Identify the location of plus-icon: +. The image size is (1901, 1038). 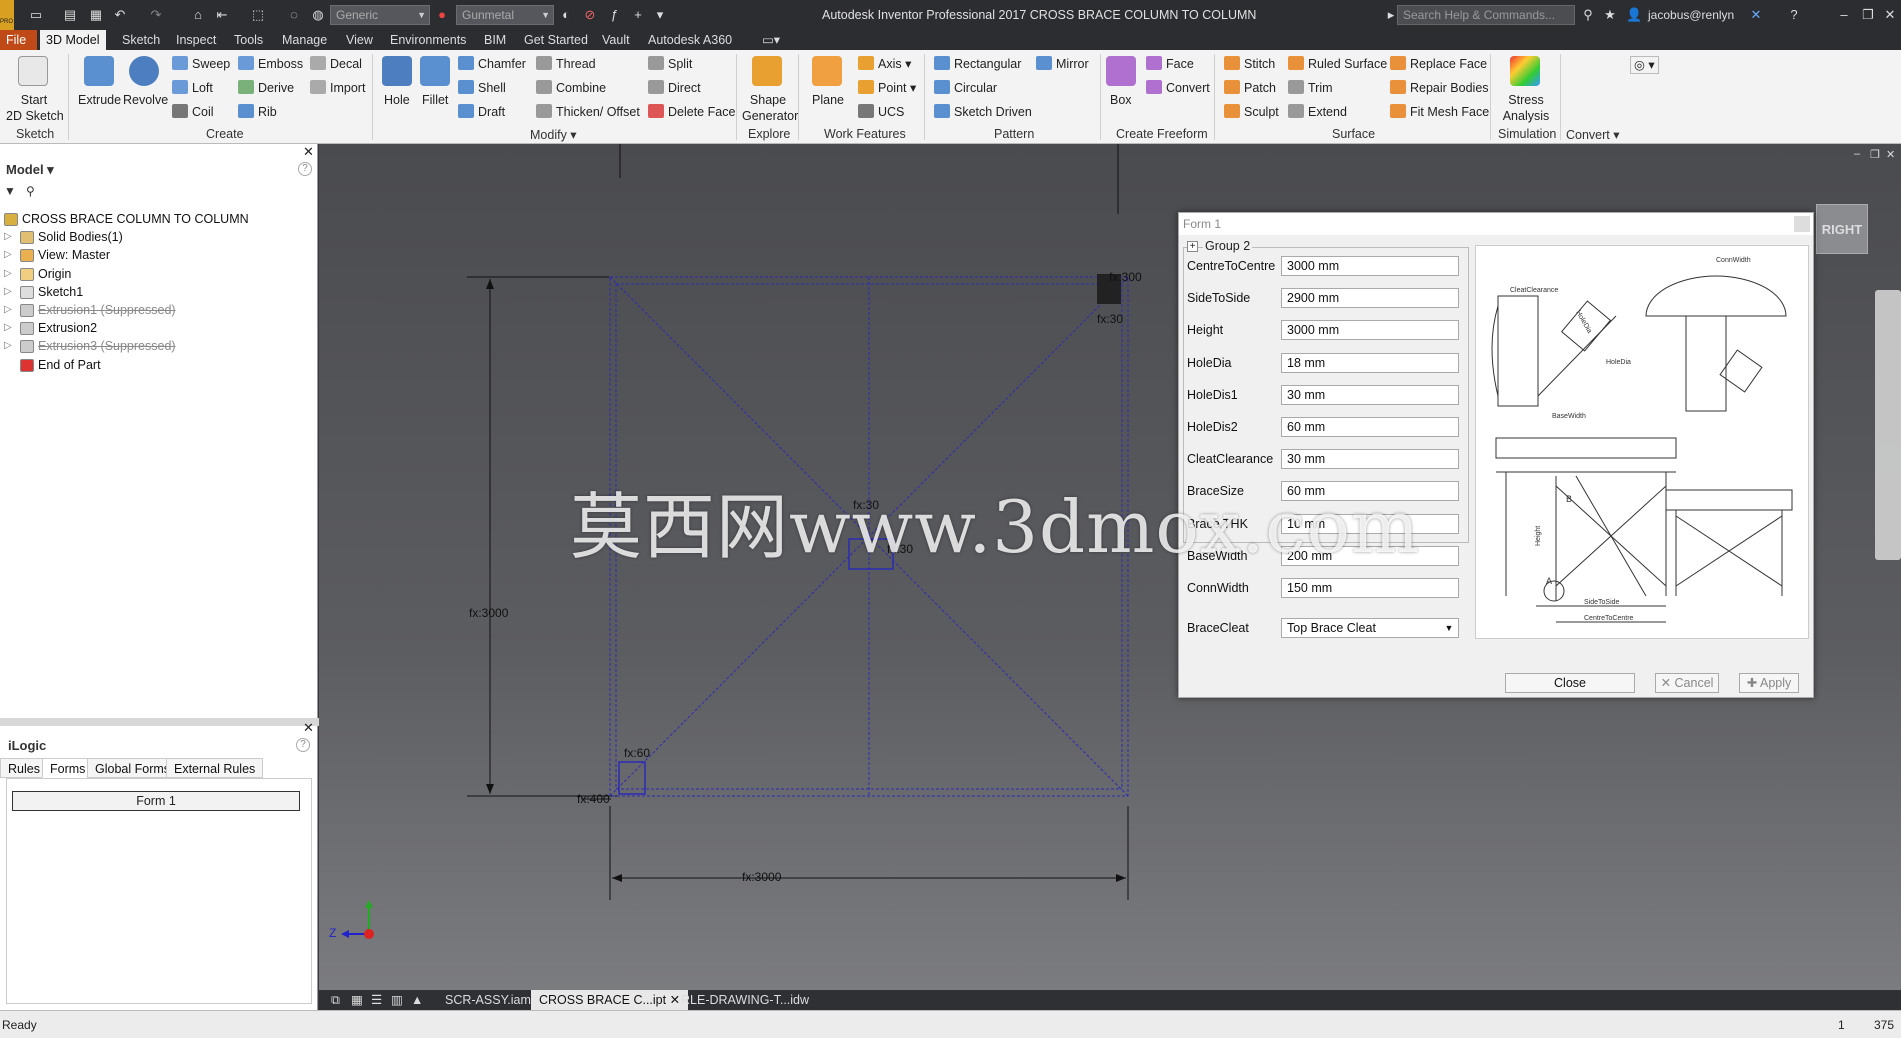
(638, 15).